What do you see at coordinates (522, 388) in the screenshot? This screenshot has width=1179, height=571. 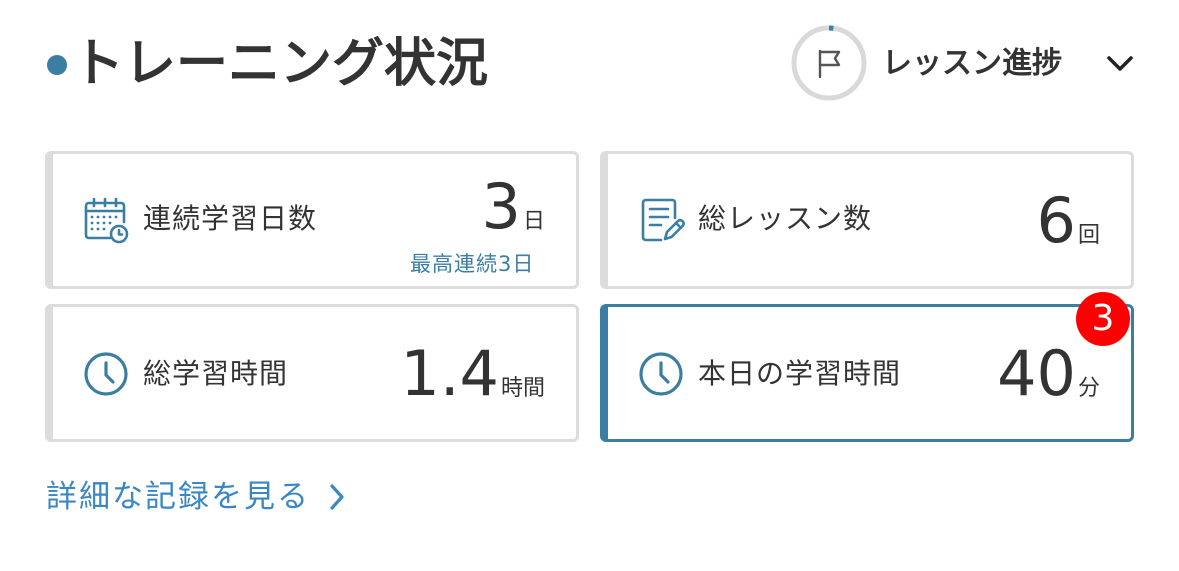 I see `stat-unit: 時間` at bounding box center [522, 388].